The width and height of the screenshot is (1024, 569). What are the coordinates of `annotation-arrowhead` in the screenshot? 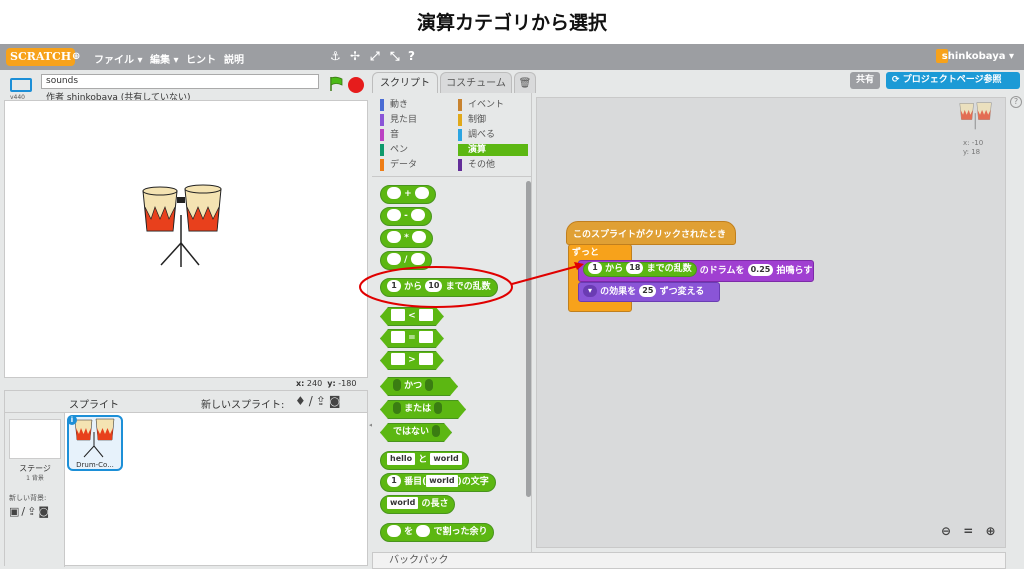 It's located at (579, 266).